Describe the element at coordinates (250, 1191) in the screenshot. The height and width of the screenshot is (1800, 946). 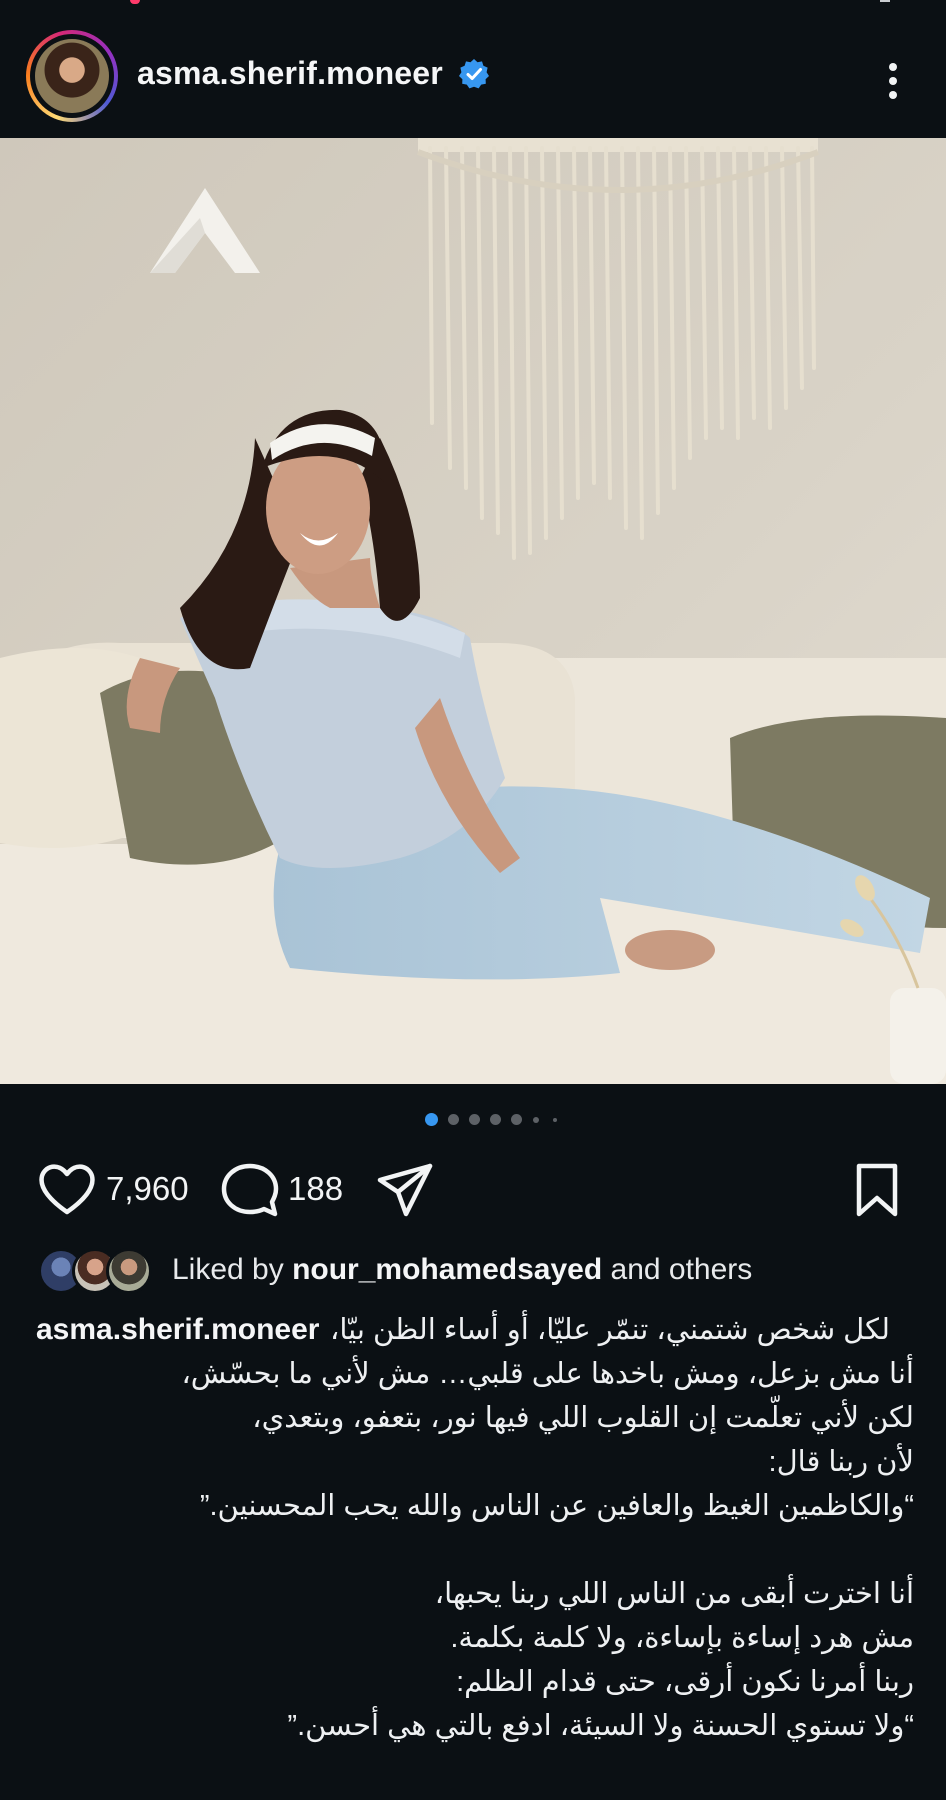
I see `comment-icon` at that location.